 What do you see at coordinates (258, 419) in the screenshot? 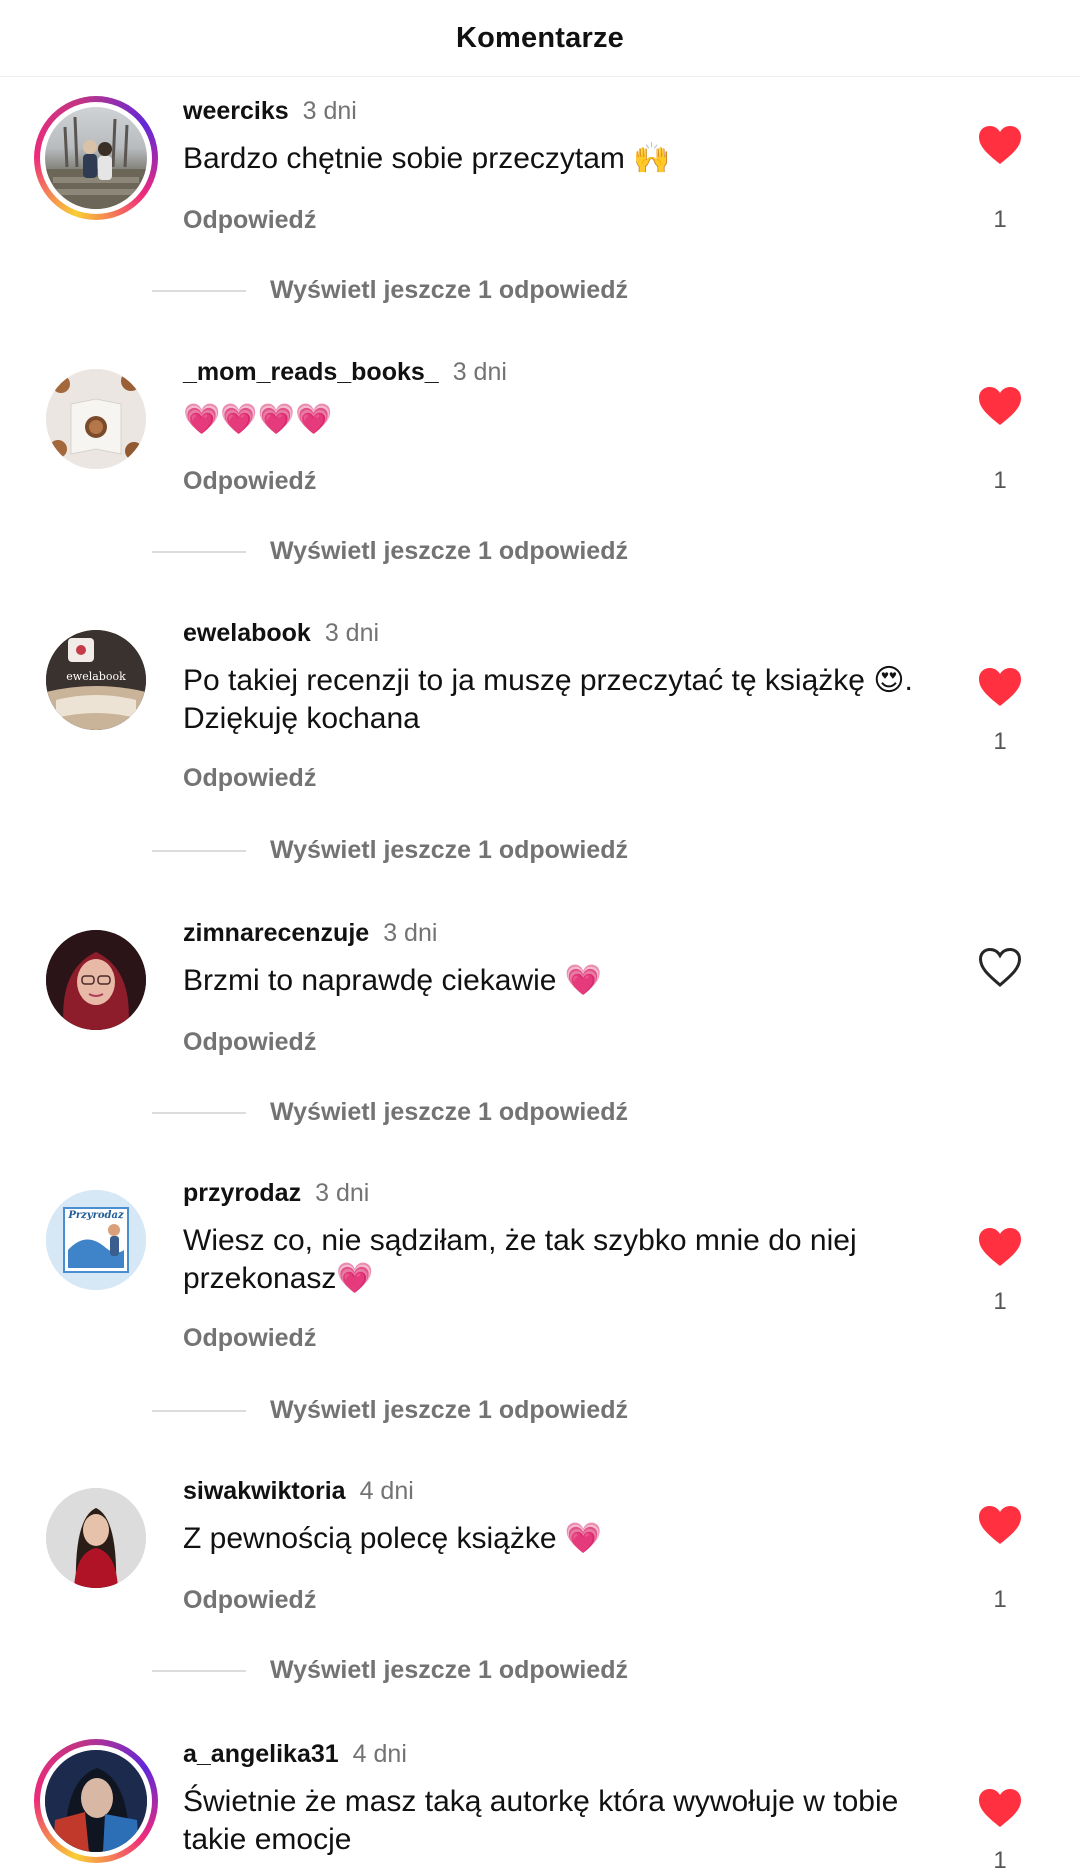
I see `comment-text: 💗💗💗💗` at bounding box center [258, 419].